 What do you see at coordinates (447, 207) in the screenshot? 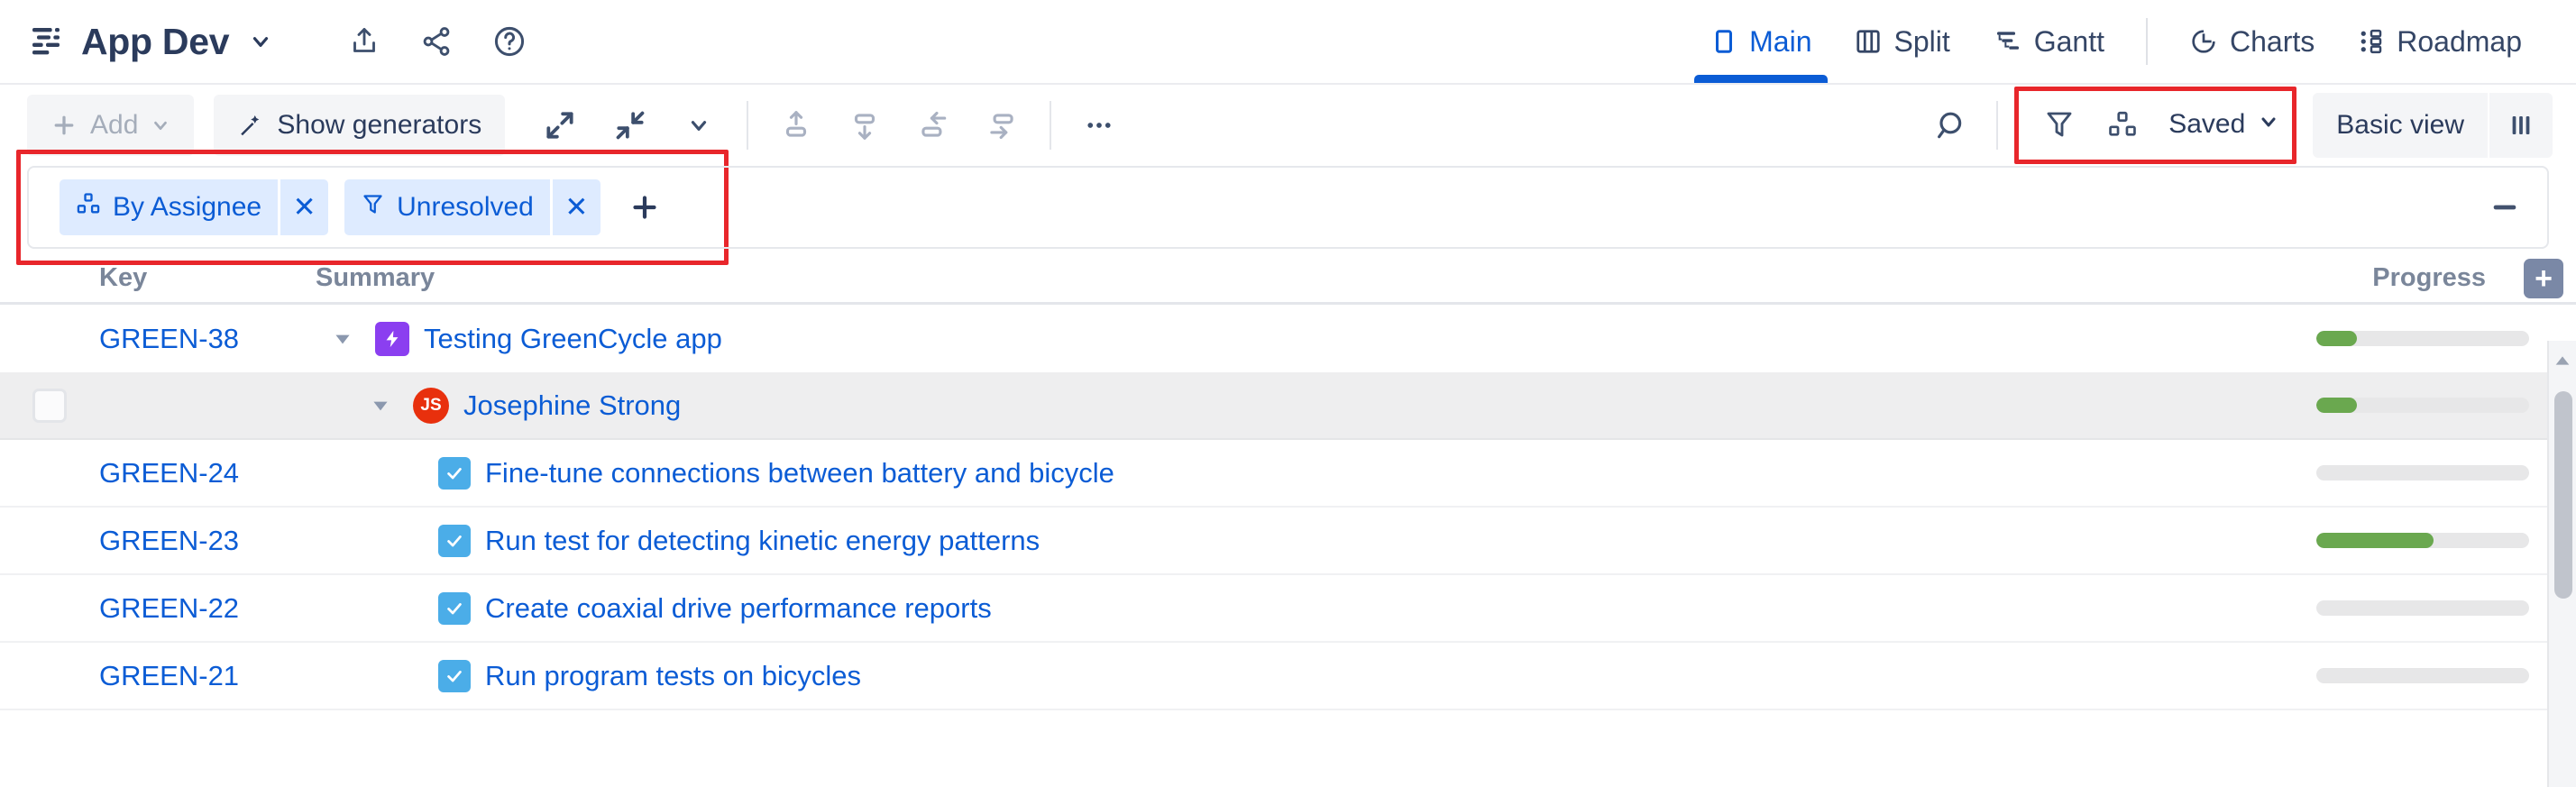
I see `filter-chip-unresolved-button: Unresolved` at bounding box center [447, 207].